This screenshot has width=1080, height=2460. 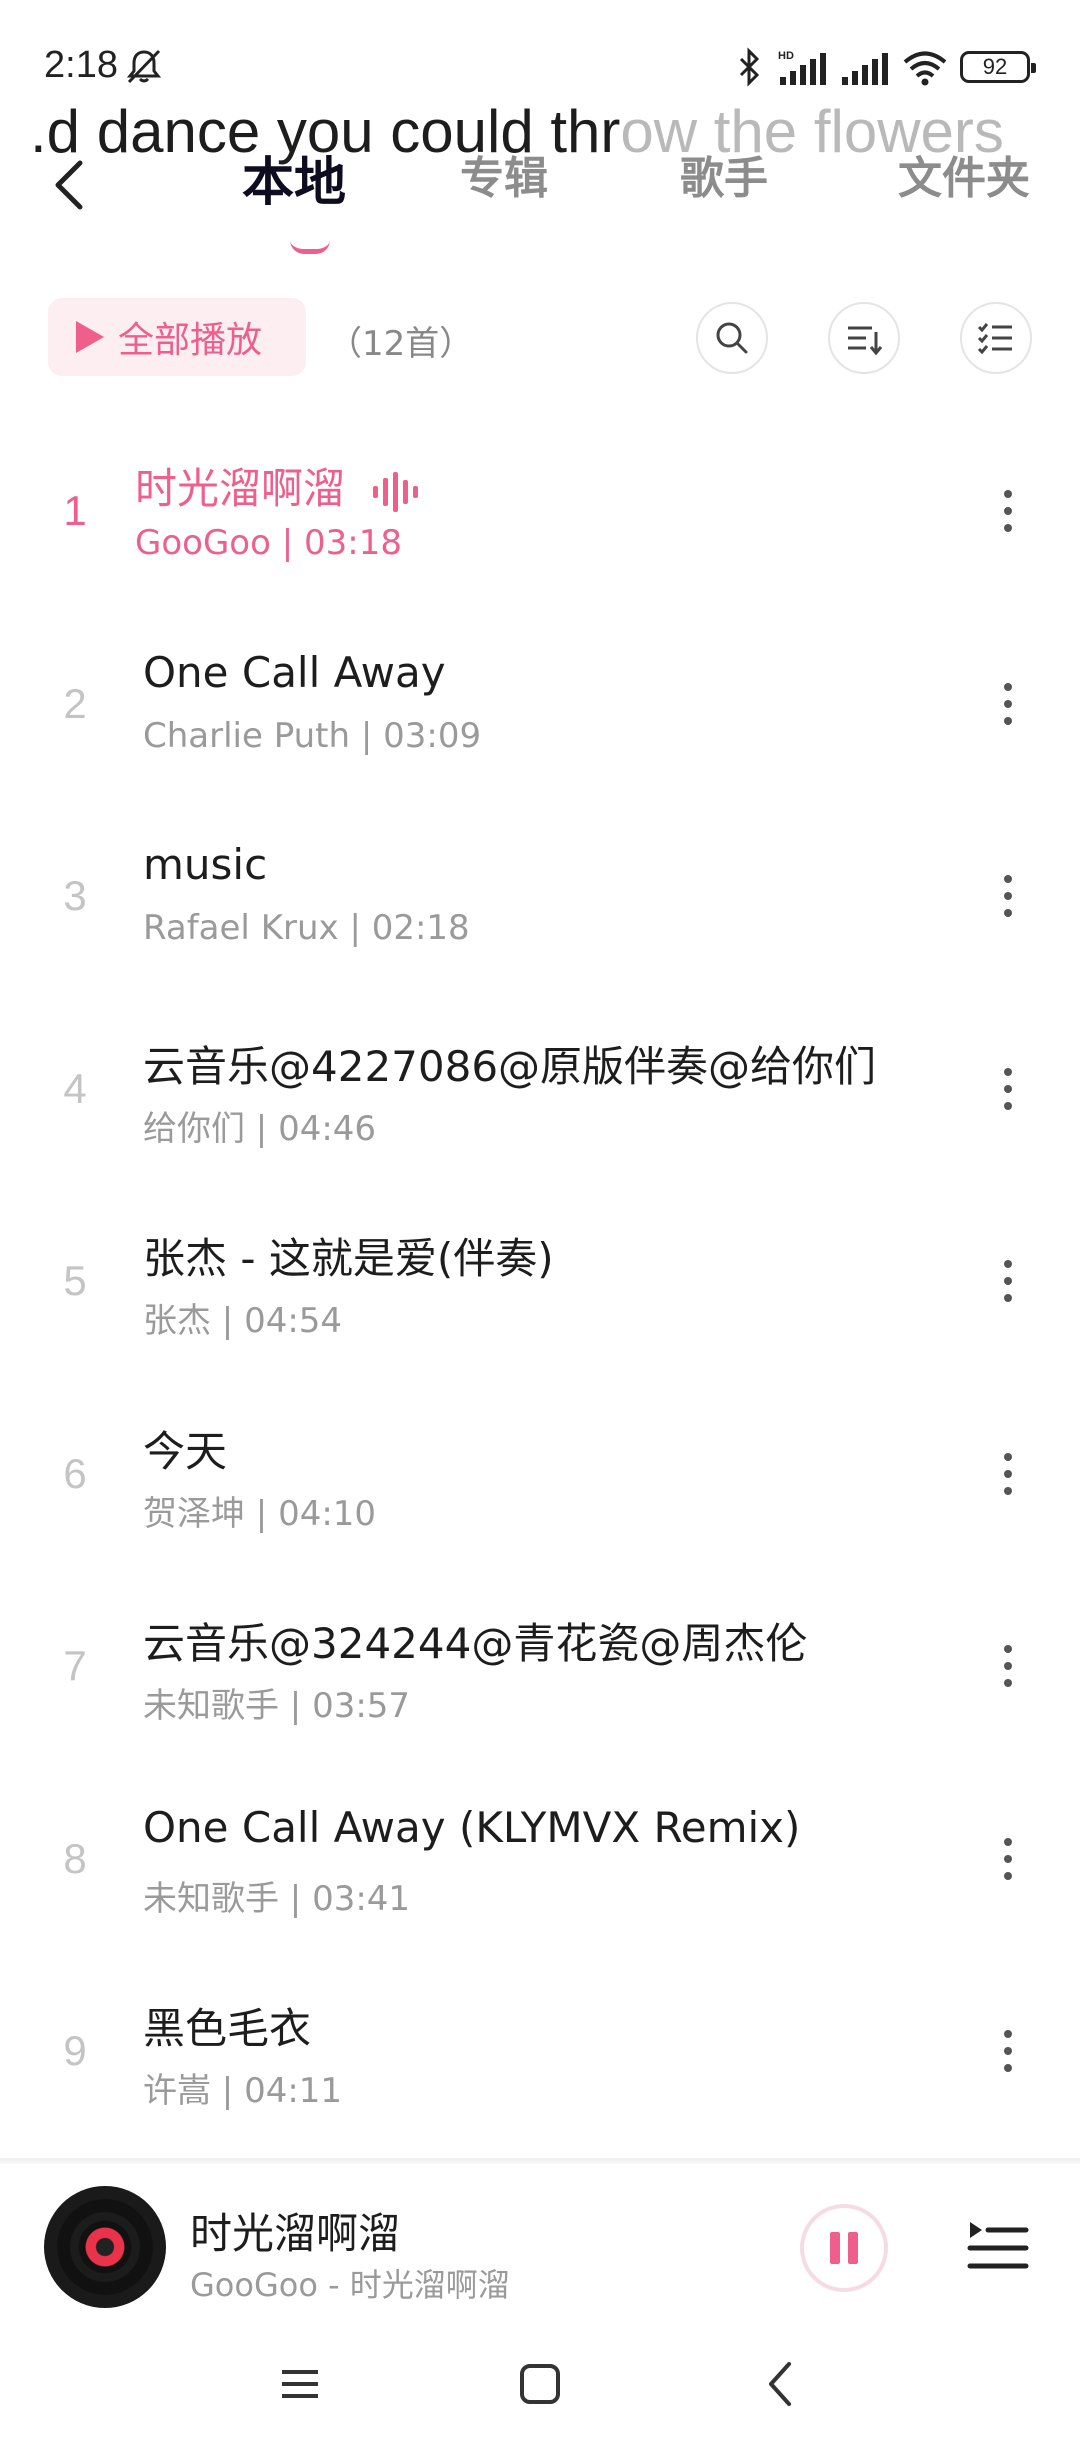 I want to click on back-arrow-icon, so click(x=780, y=2384).